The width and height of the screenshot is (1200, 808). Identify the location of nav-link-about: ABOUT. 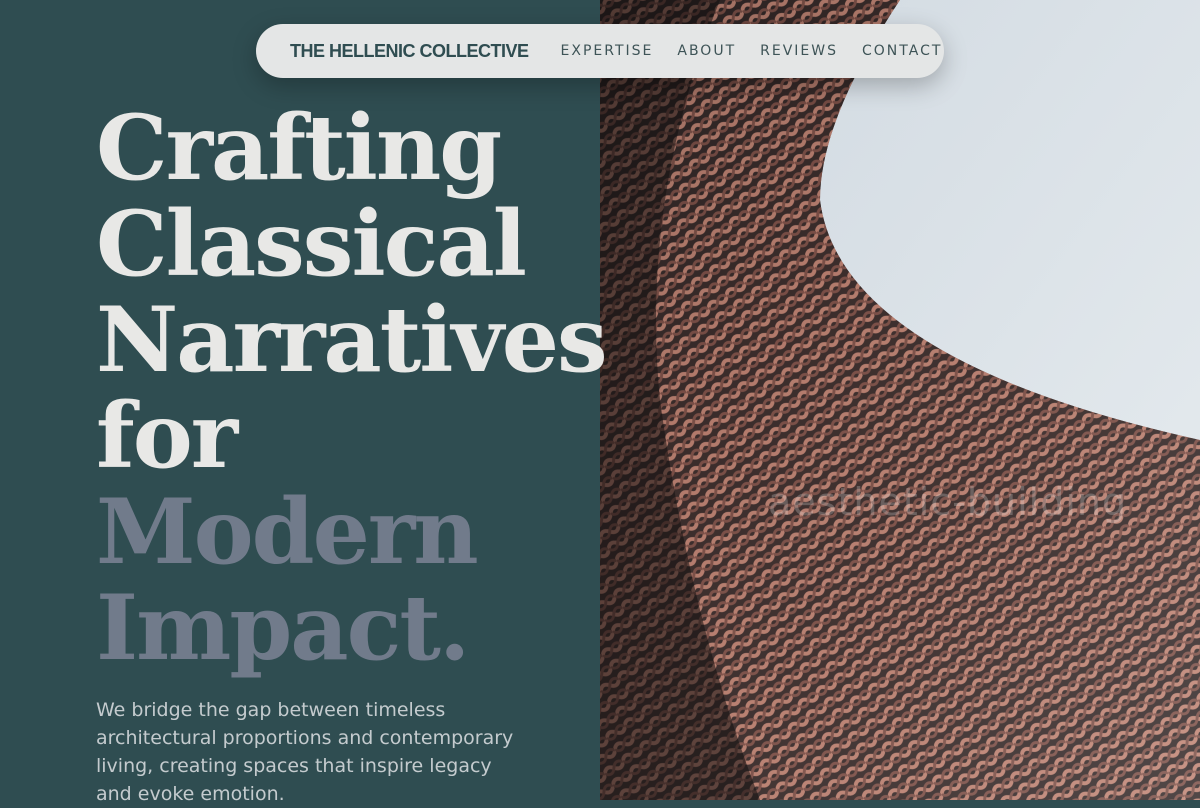
(706, 51).